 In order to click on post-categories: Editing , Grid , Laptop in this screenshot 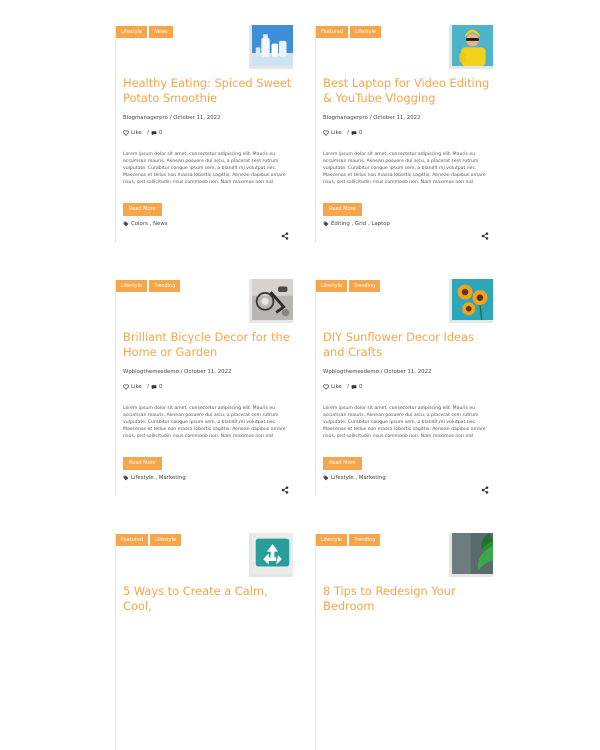, I will do `click(356, 224)`.